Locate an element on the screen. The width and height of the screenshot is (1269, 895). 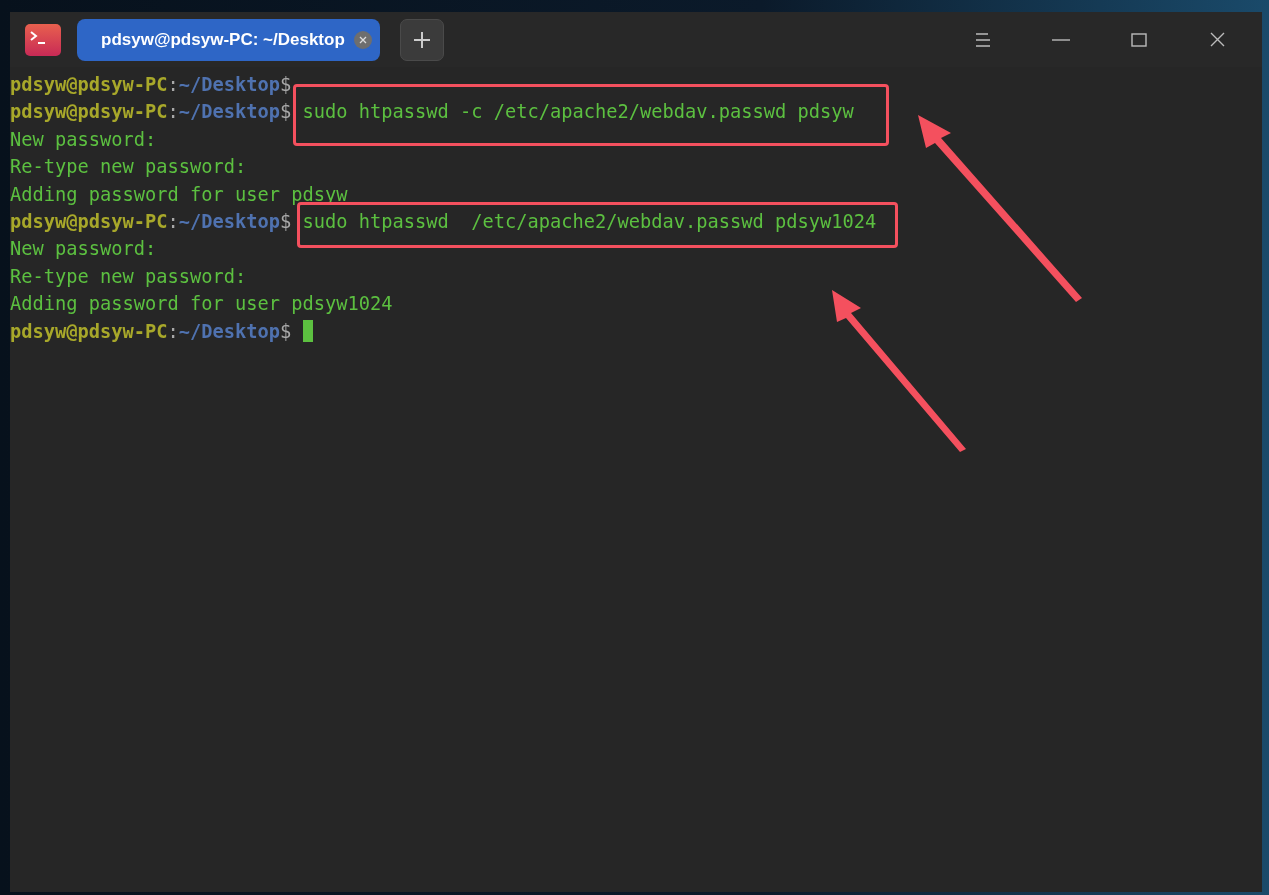
new-tab-button is located at coordinates (422, 39).